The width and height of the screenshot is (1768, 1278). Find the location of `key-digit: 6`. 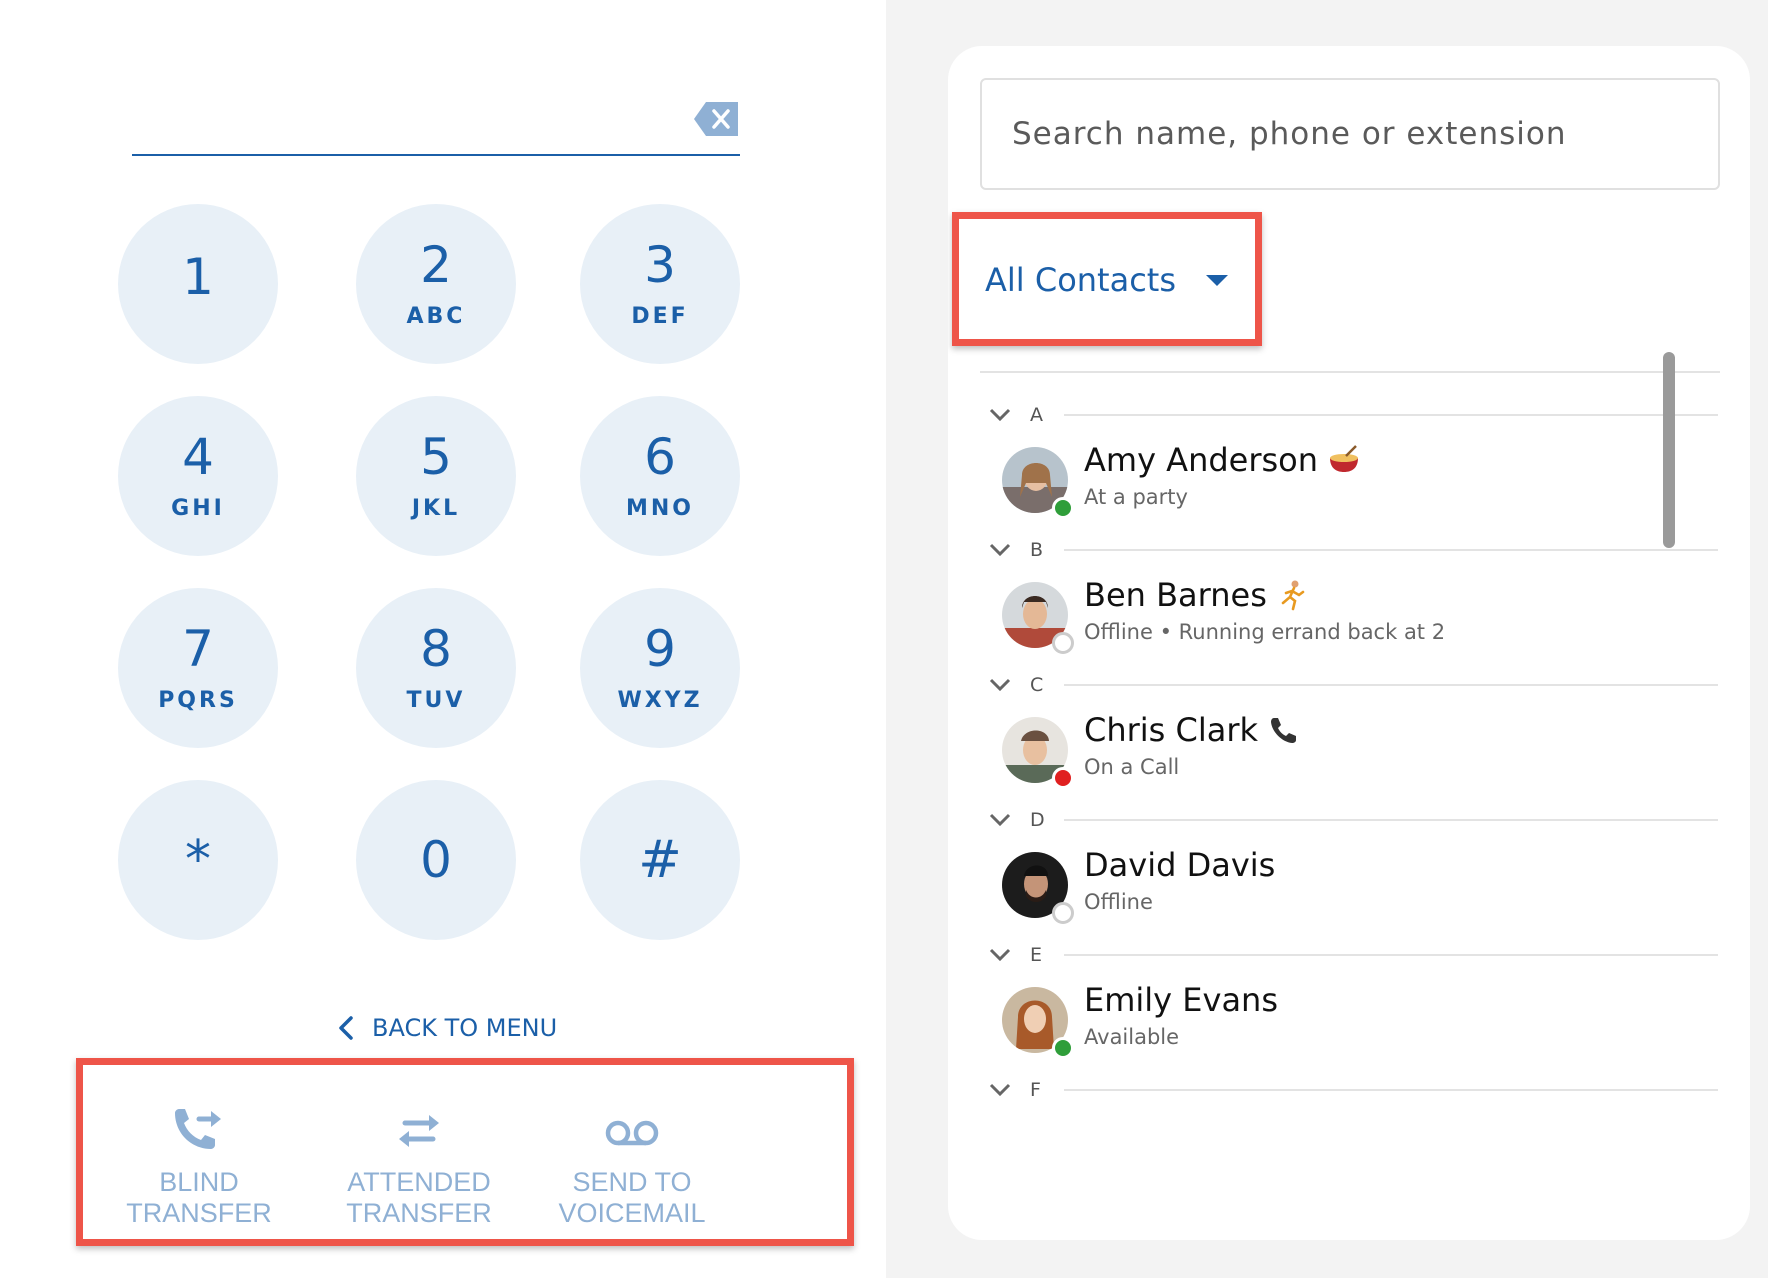

key-digit: 6 is located at coordinates (660, 456).